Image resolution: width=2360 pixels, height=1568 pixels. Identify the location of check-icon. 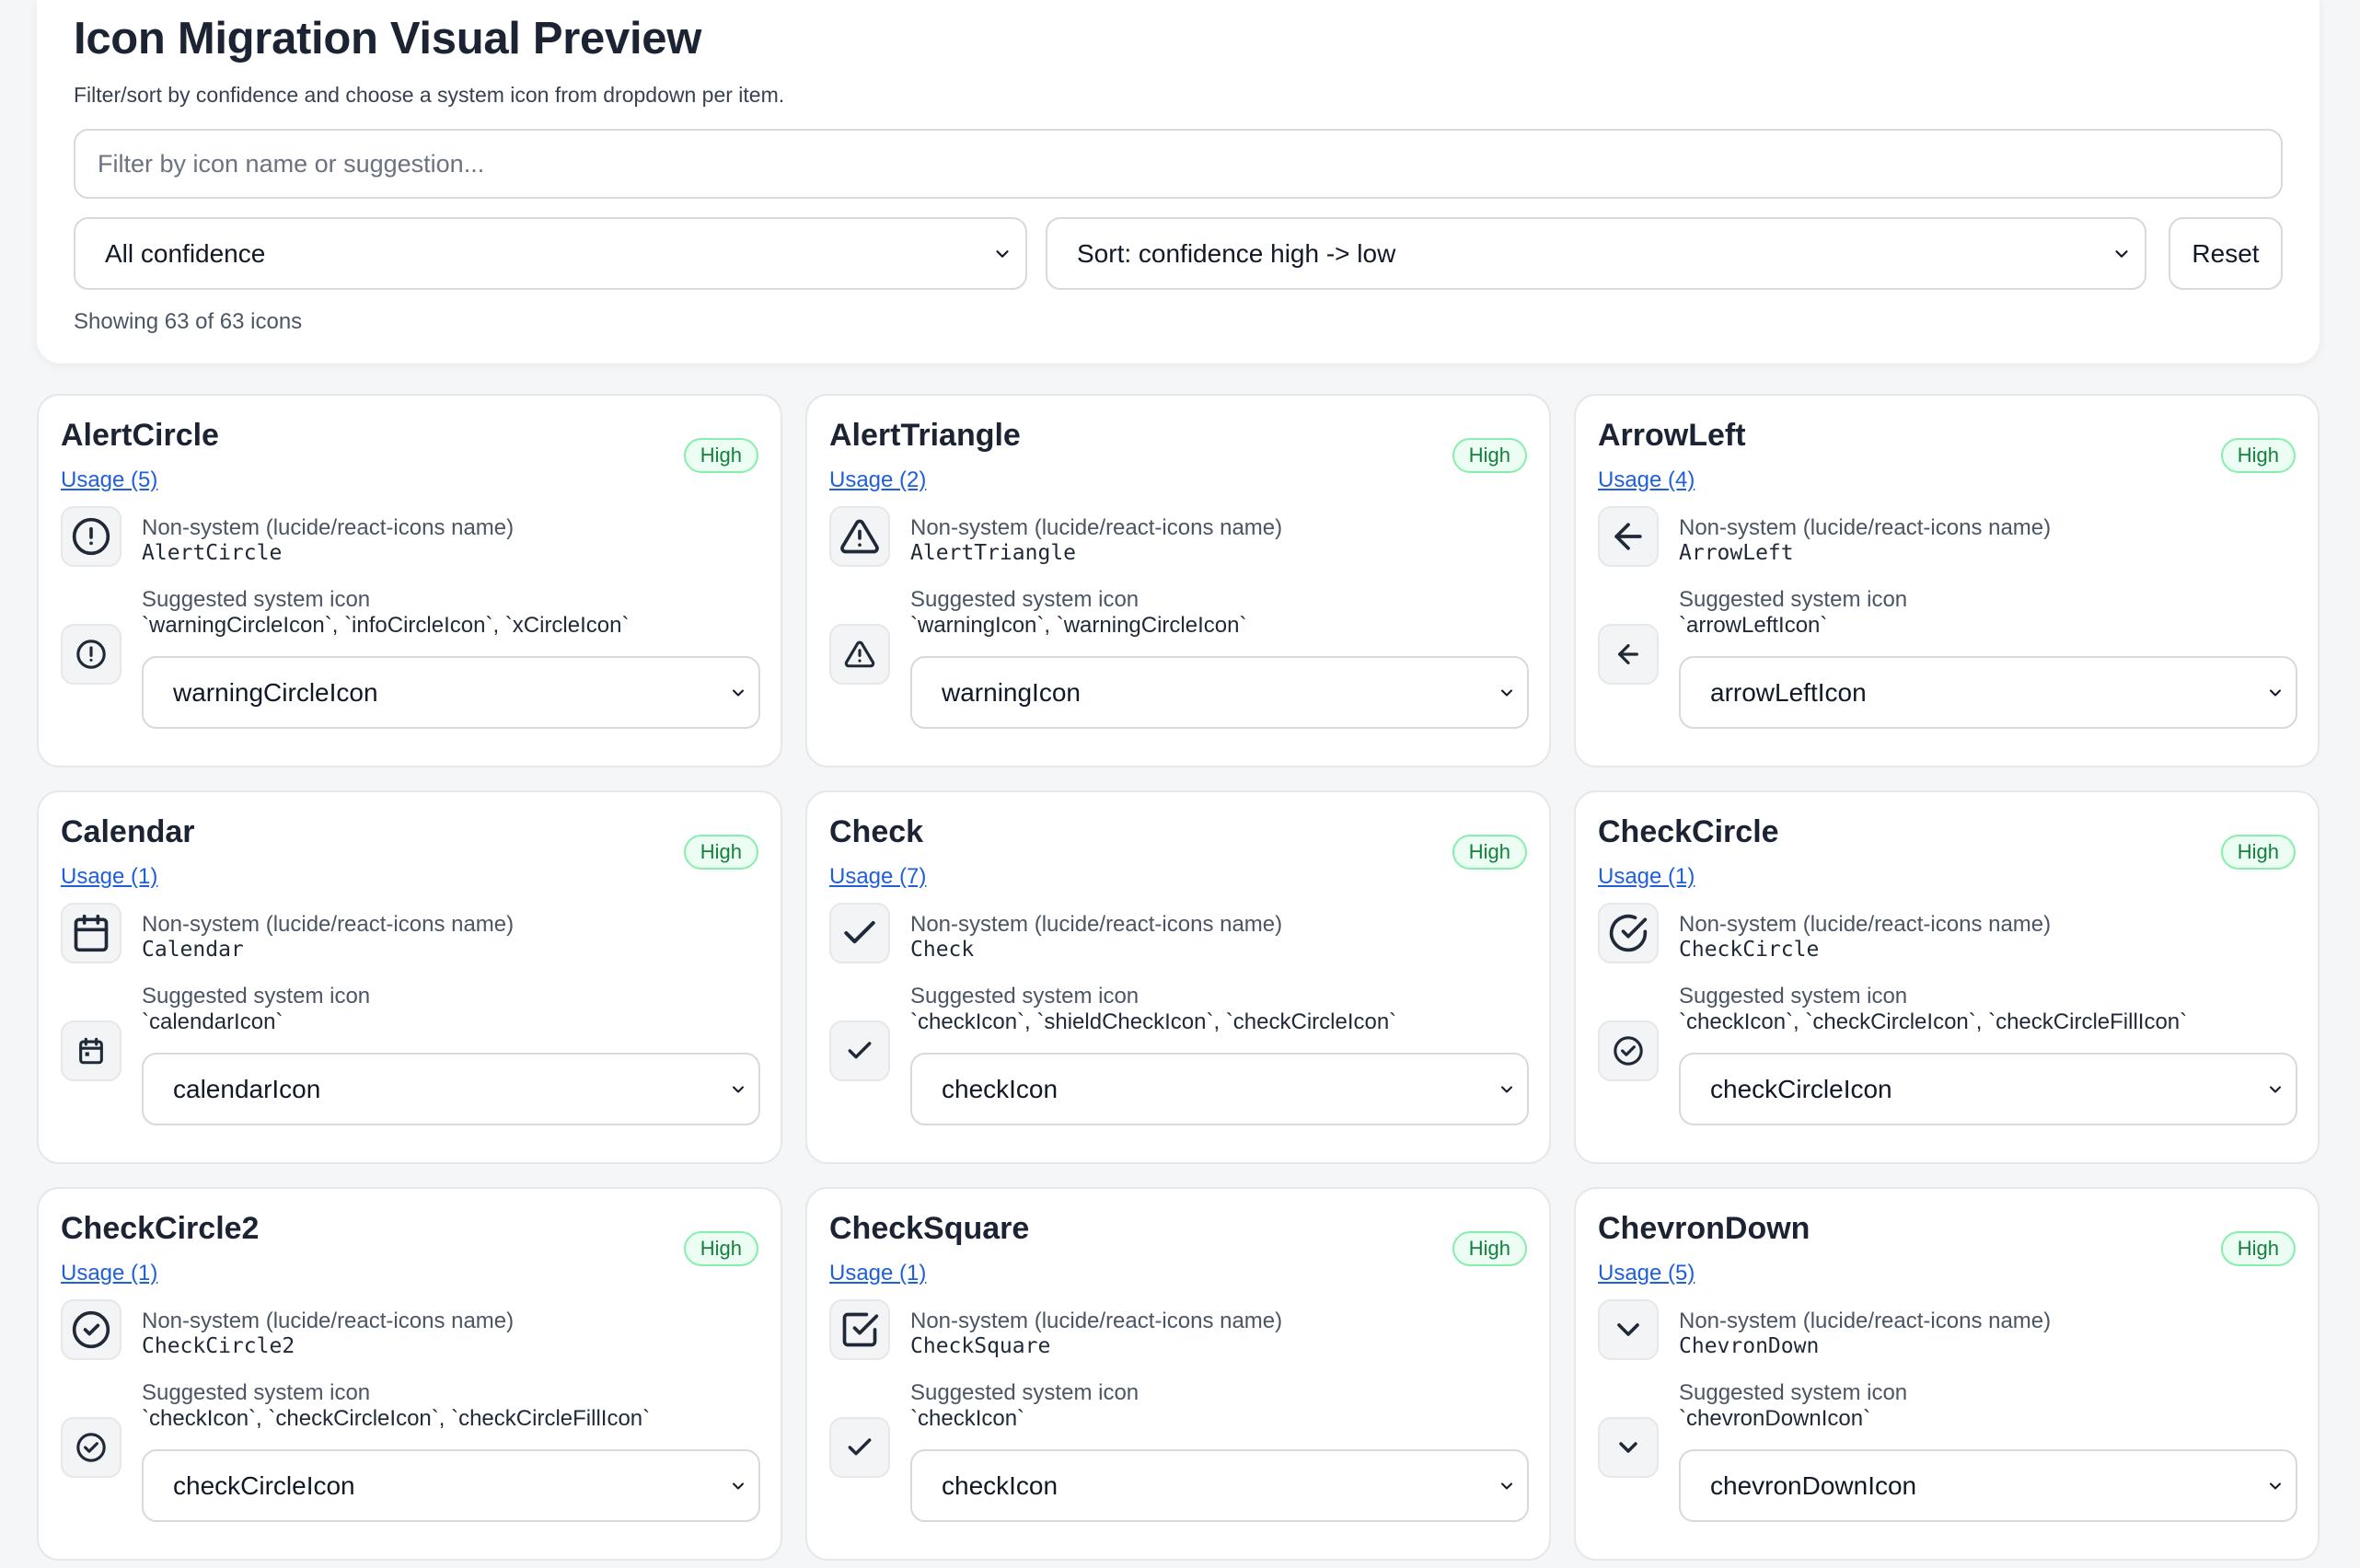
(860, 1050).